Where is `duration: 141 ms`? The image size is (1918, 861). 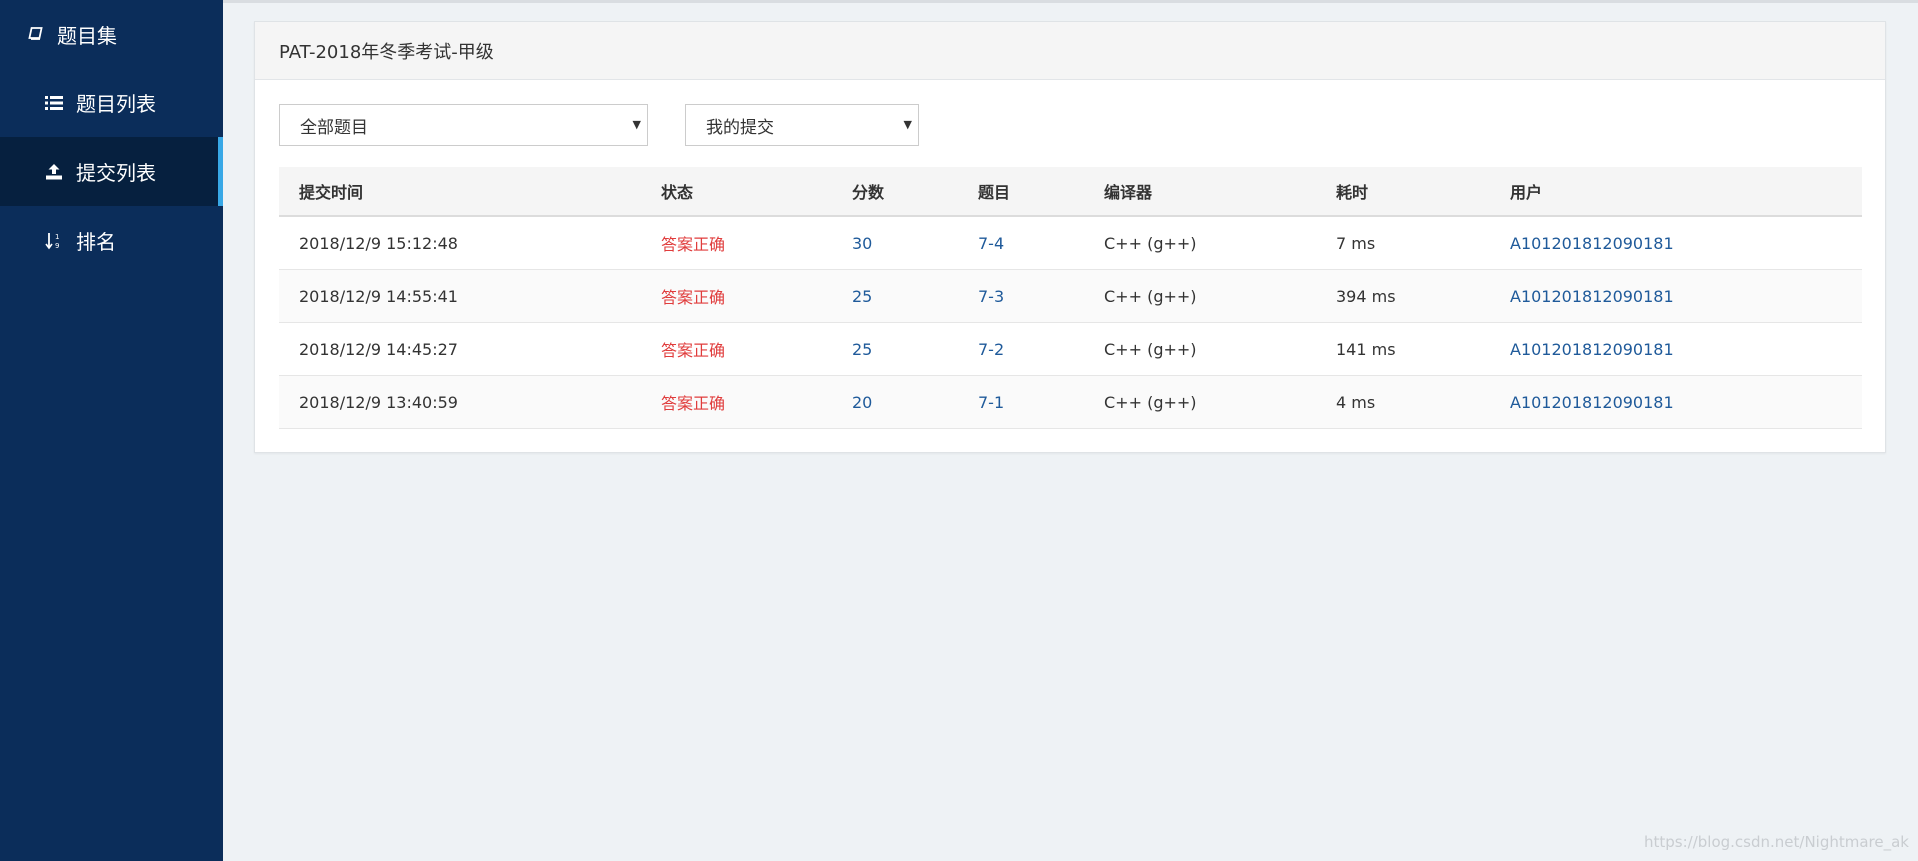 duration: 141 ms is located at coordinates (1403, 349).